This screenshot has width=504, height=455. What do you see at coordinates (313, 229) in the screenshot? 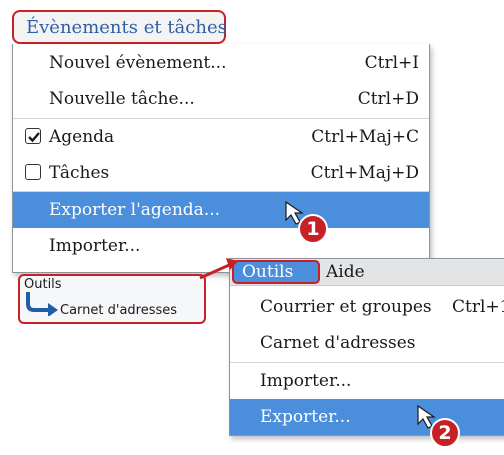
I see `step-badge-1: 1` at bounding box center [313, 229].